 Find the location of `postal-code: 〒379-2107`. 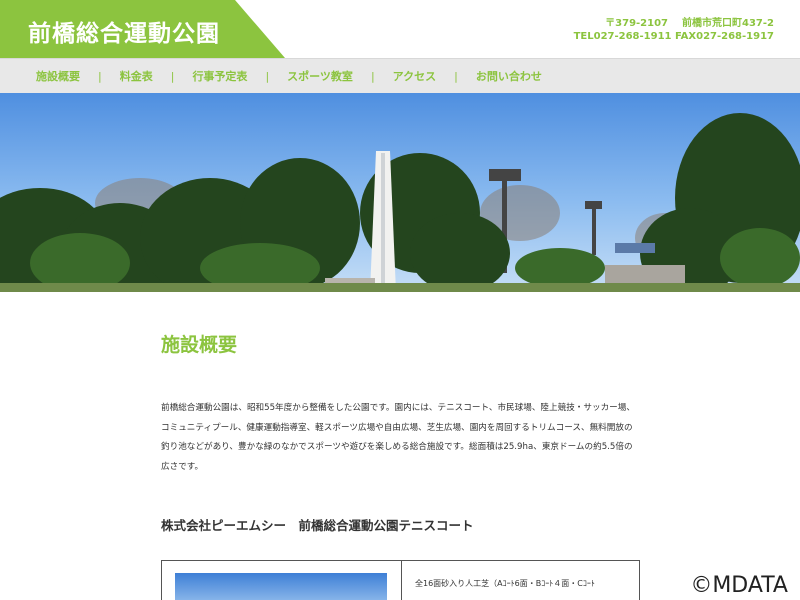

postal-code: 〒379-2107 is located at coordinates (637, 23).